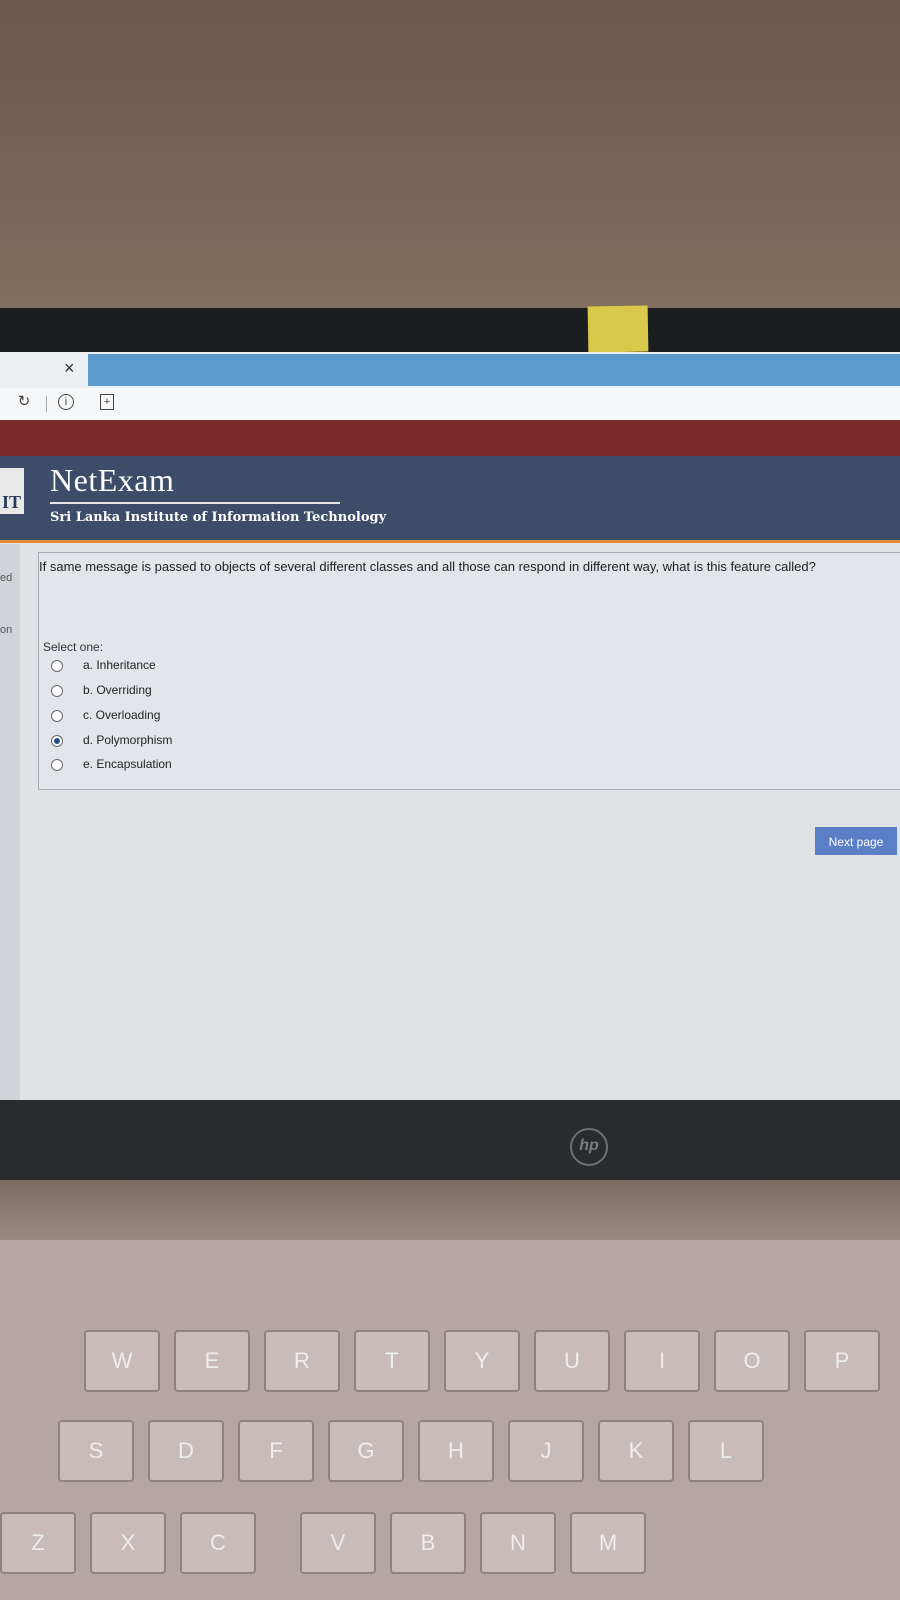 Image resolution: width=900 pixels, height=1600 pixels. Describe the element at coordinates (546, 1451) in the screenshot. I see `key-j: J` at that location.